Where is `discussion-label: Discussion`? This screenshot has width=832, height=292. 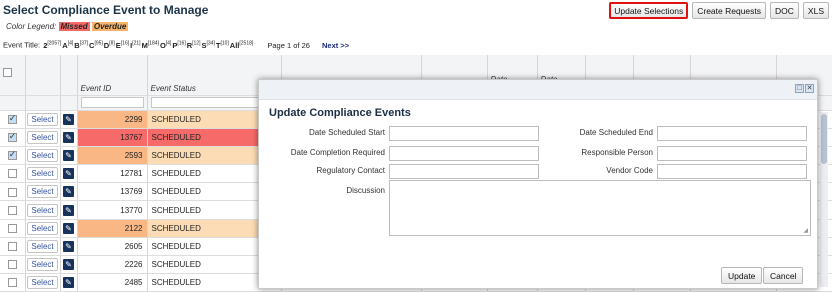 discussion-label: Discussion is located at coordinates (365, 190).